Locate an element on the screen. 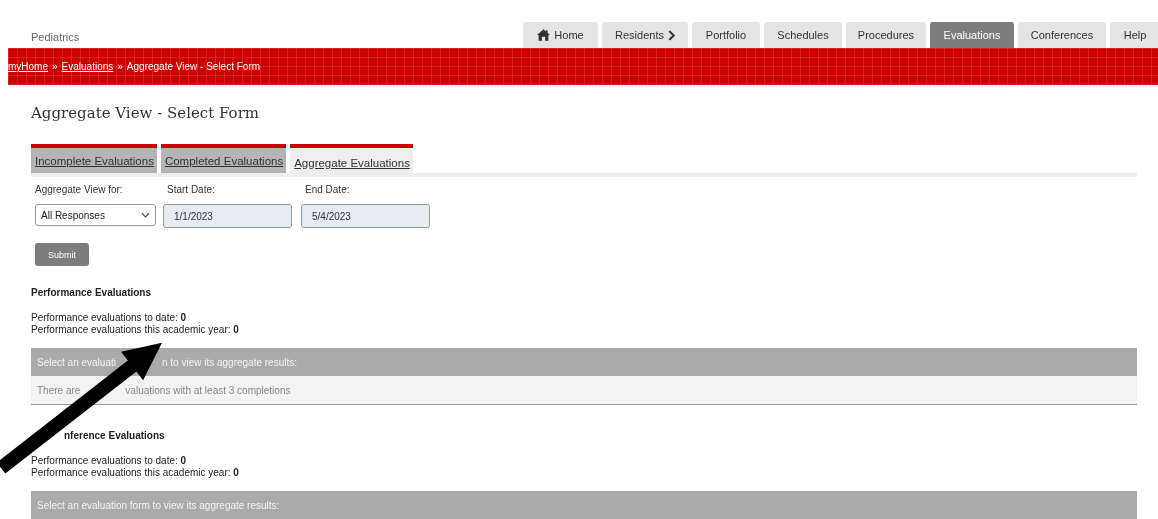  field-label: Aggregate View for: is located at coordinates (79, 189).